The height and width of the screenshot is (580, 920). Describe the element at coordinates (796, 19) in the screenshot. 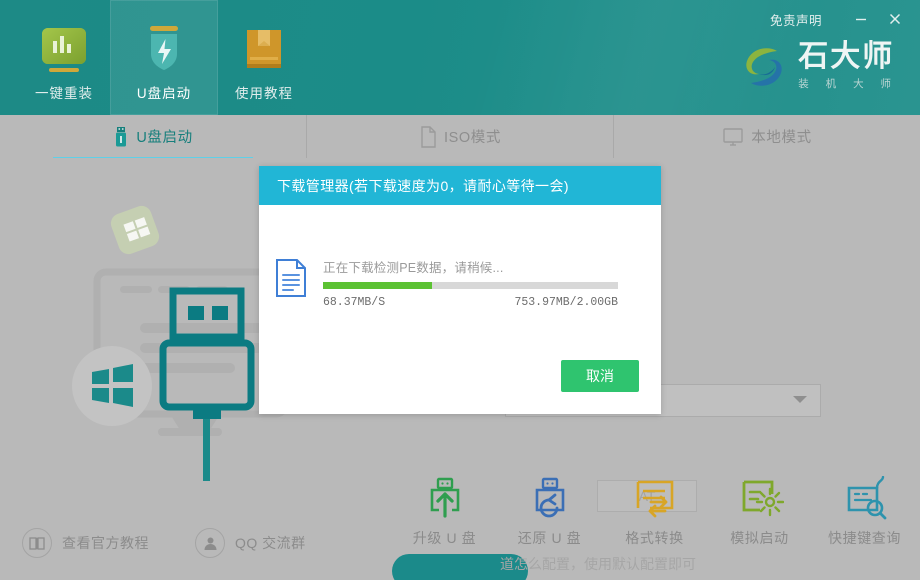

I see `disclaimer-link: 免责声明` at that location.